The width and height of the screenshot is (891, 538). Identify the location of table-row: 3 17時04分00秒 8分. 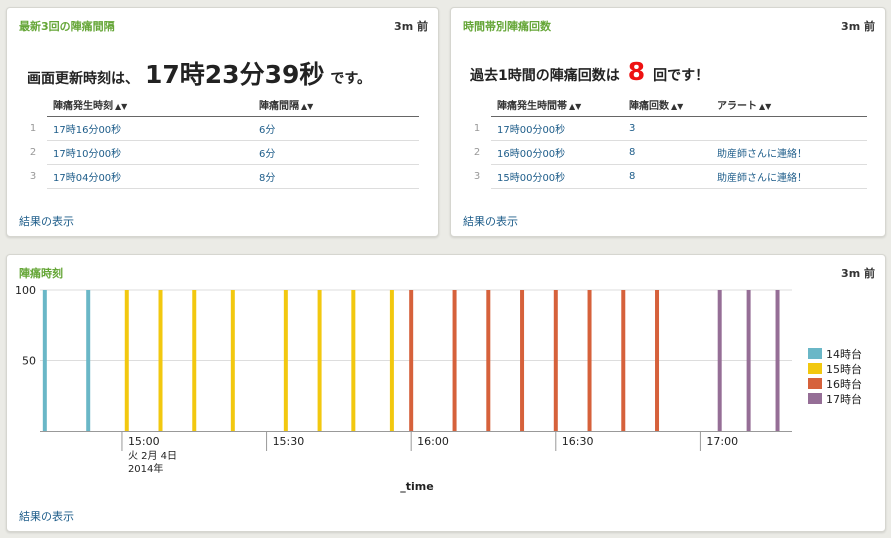
(219, 176).